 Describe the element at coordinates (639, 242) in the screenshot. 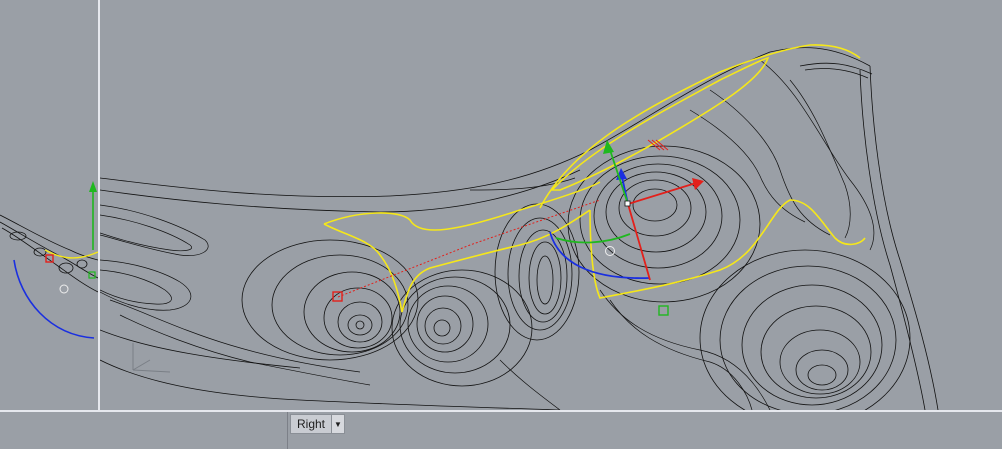

I see `gumball-axis-x-neg` at that location.